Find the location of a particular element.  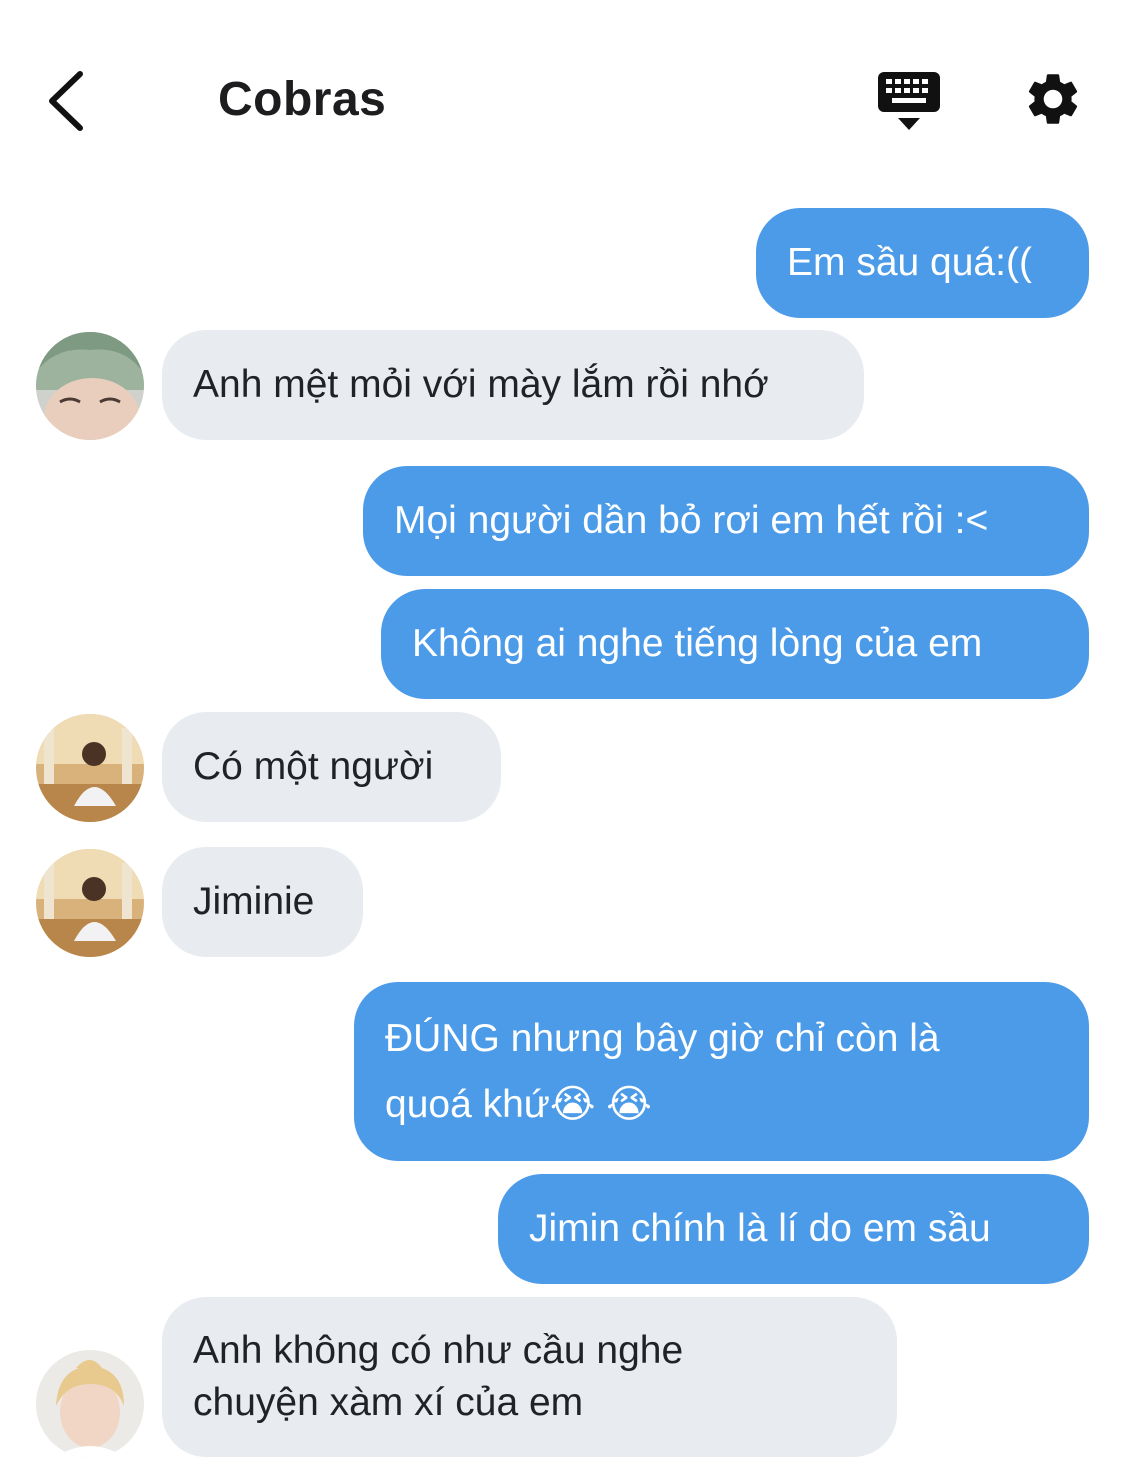

chat-title: Cobras is located at coordinates (302, 99).